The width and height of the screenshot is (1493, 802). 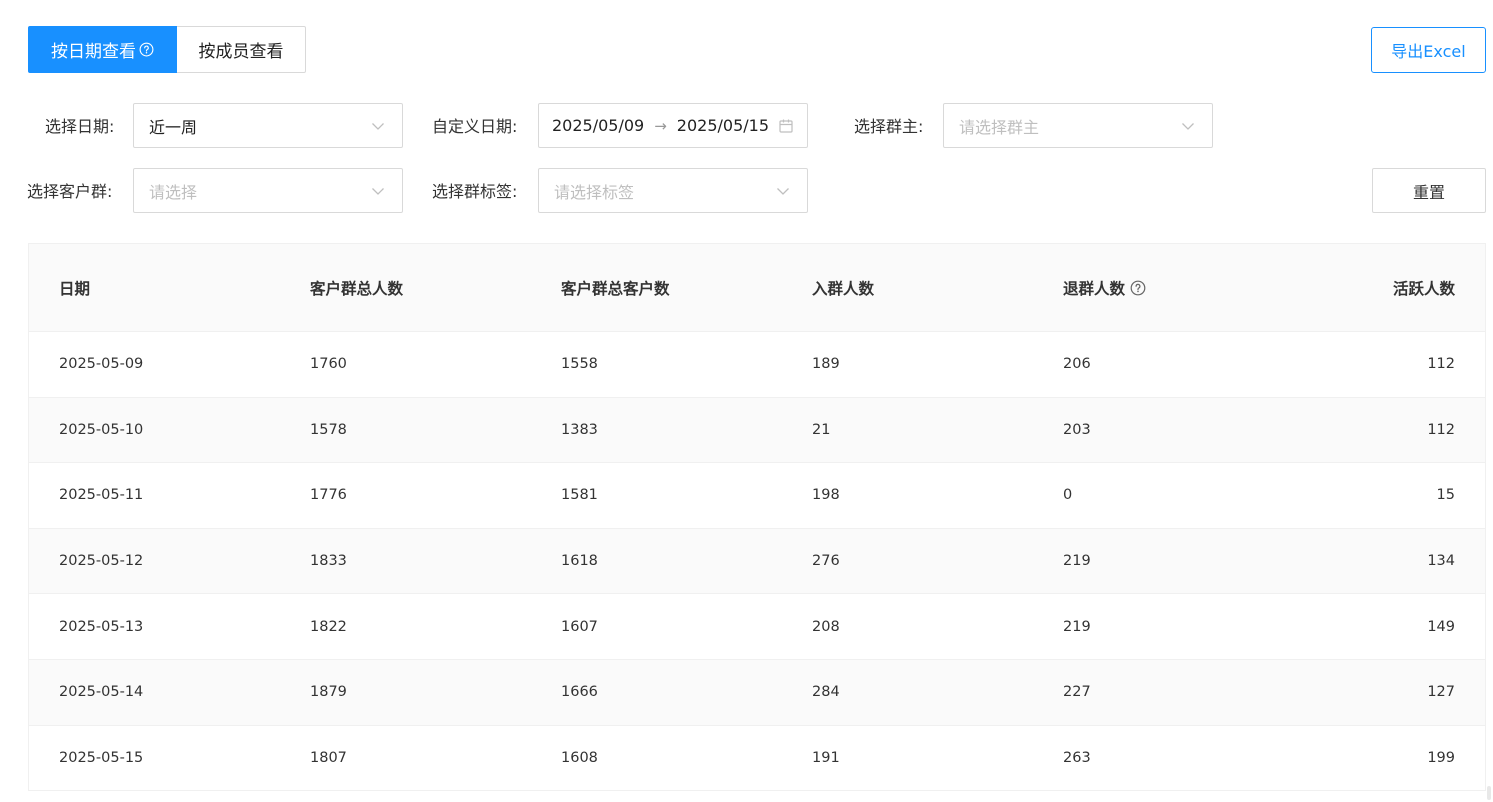 What do you see at coordinates (826, 626) in the screenshot?
I see `cell-joined: 208` at bounding box center [826, 626].